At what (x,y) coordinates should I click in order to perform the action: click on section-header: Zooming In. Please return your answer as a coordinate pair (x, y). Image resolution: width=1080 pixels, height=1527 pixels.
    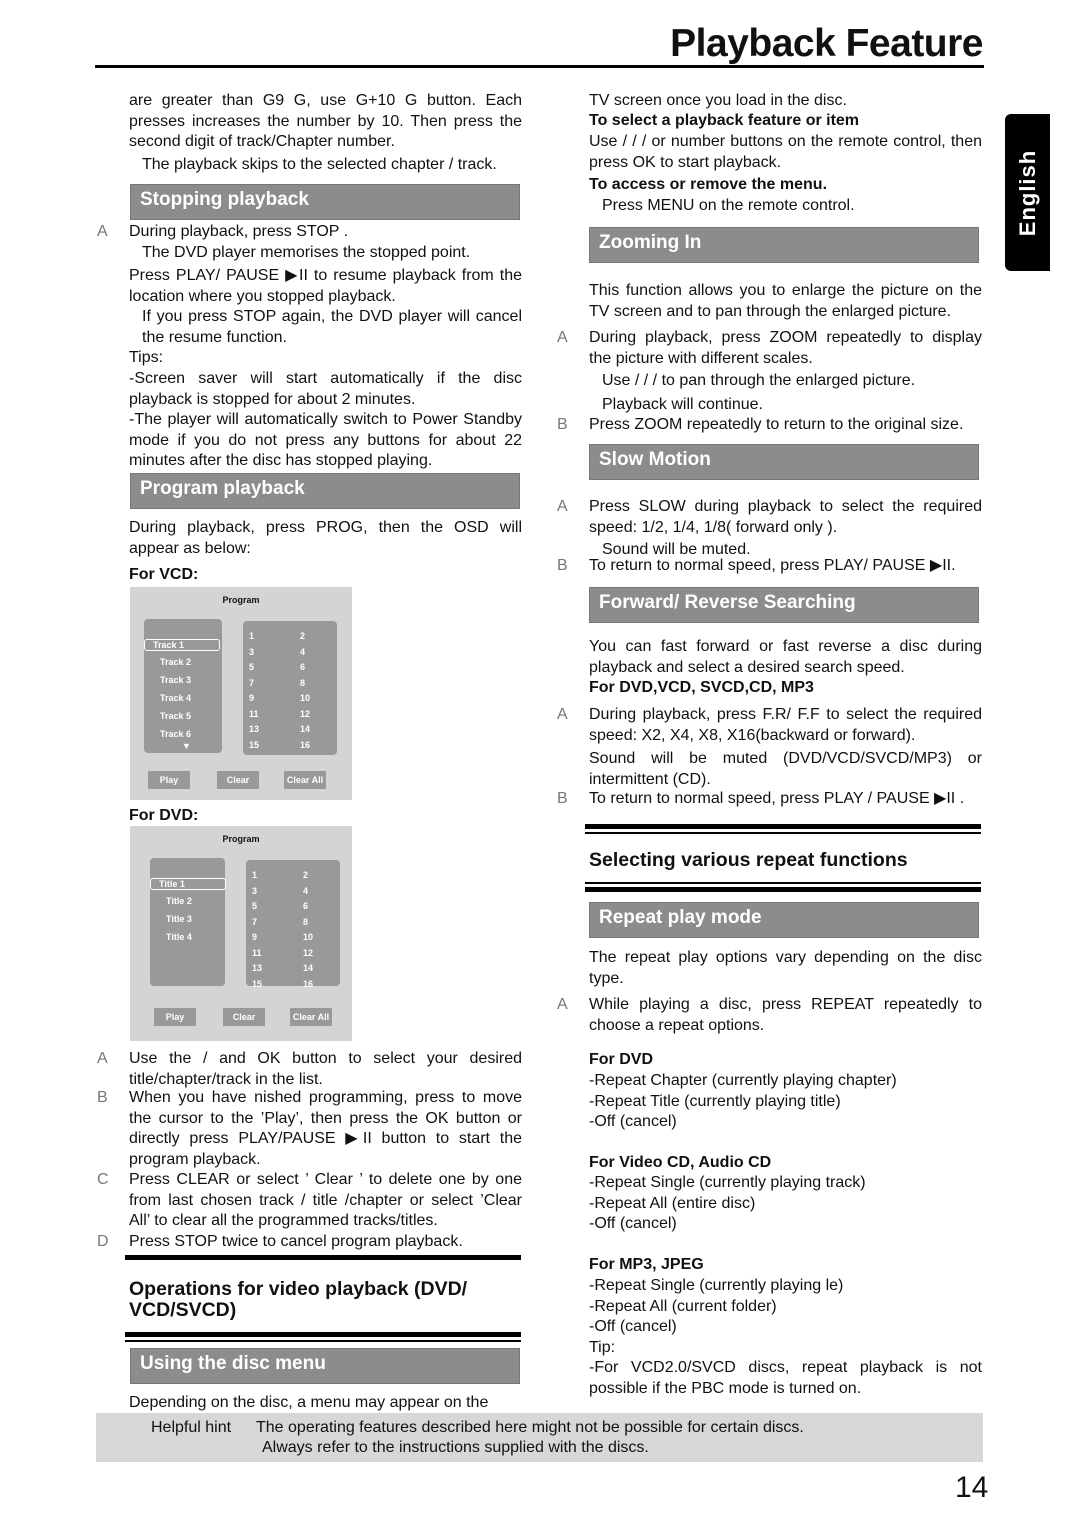
    Looking at the image, I should click on (784, 245).